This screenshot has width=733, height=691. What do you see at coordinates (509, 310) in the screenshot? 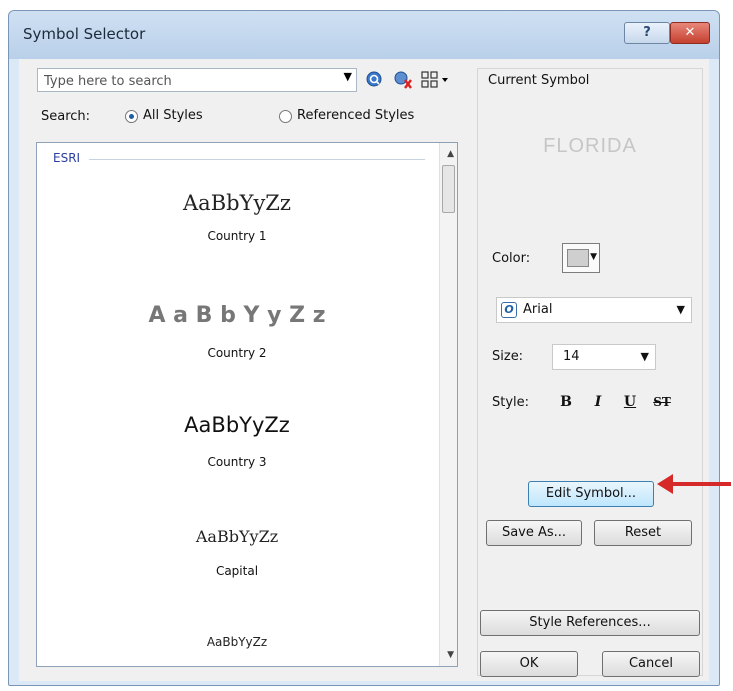
I see `opentype-font-icon: O` at bounding box center [509, 310].